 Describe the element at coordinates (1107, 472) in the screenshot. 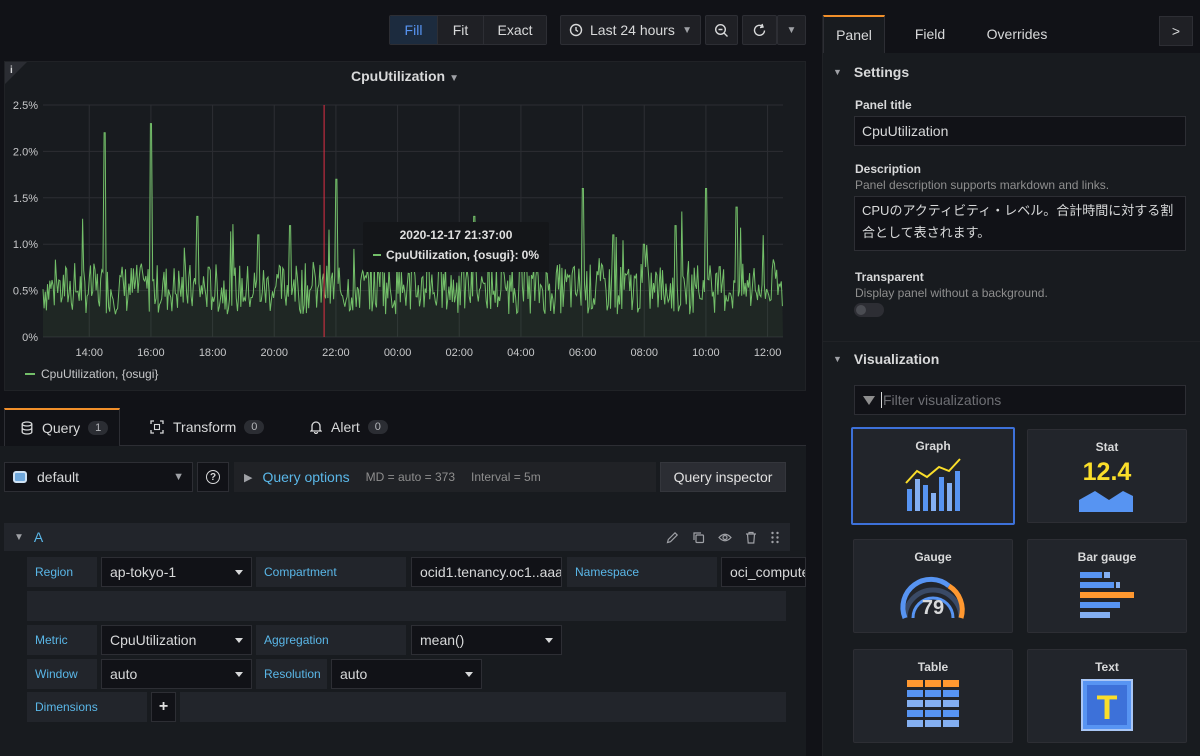

I see `viz-stat-value: 12.4` at that location.